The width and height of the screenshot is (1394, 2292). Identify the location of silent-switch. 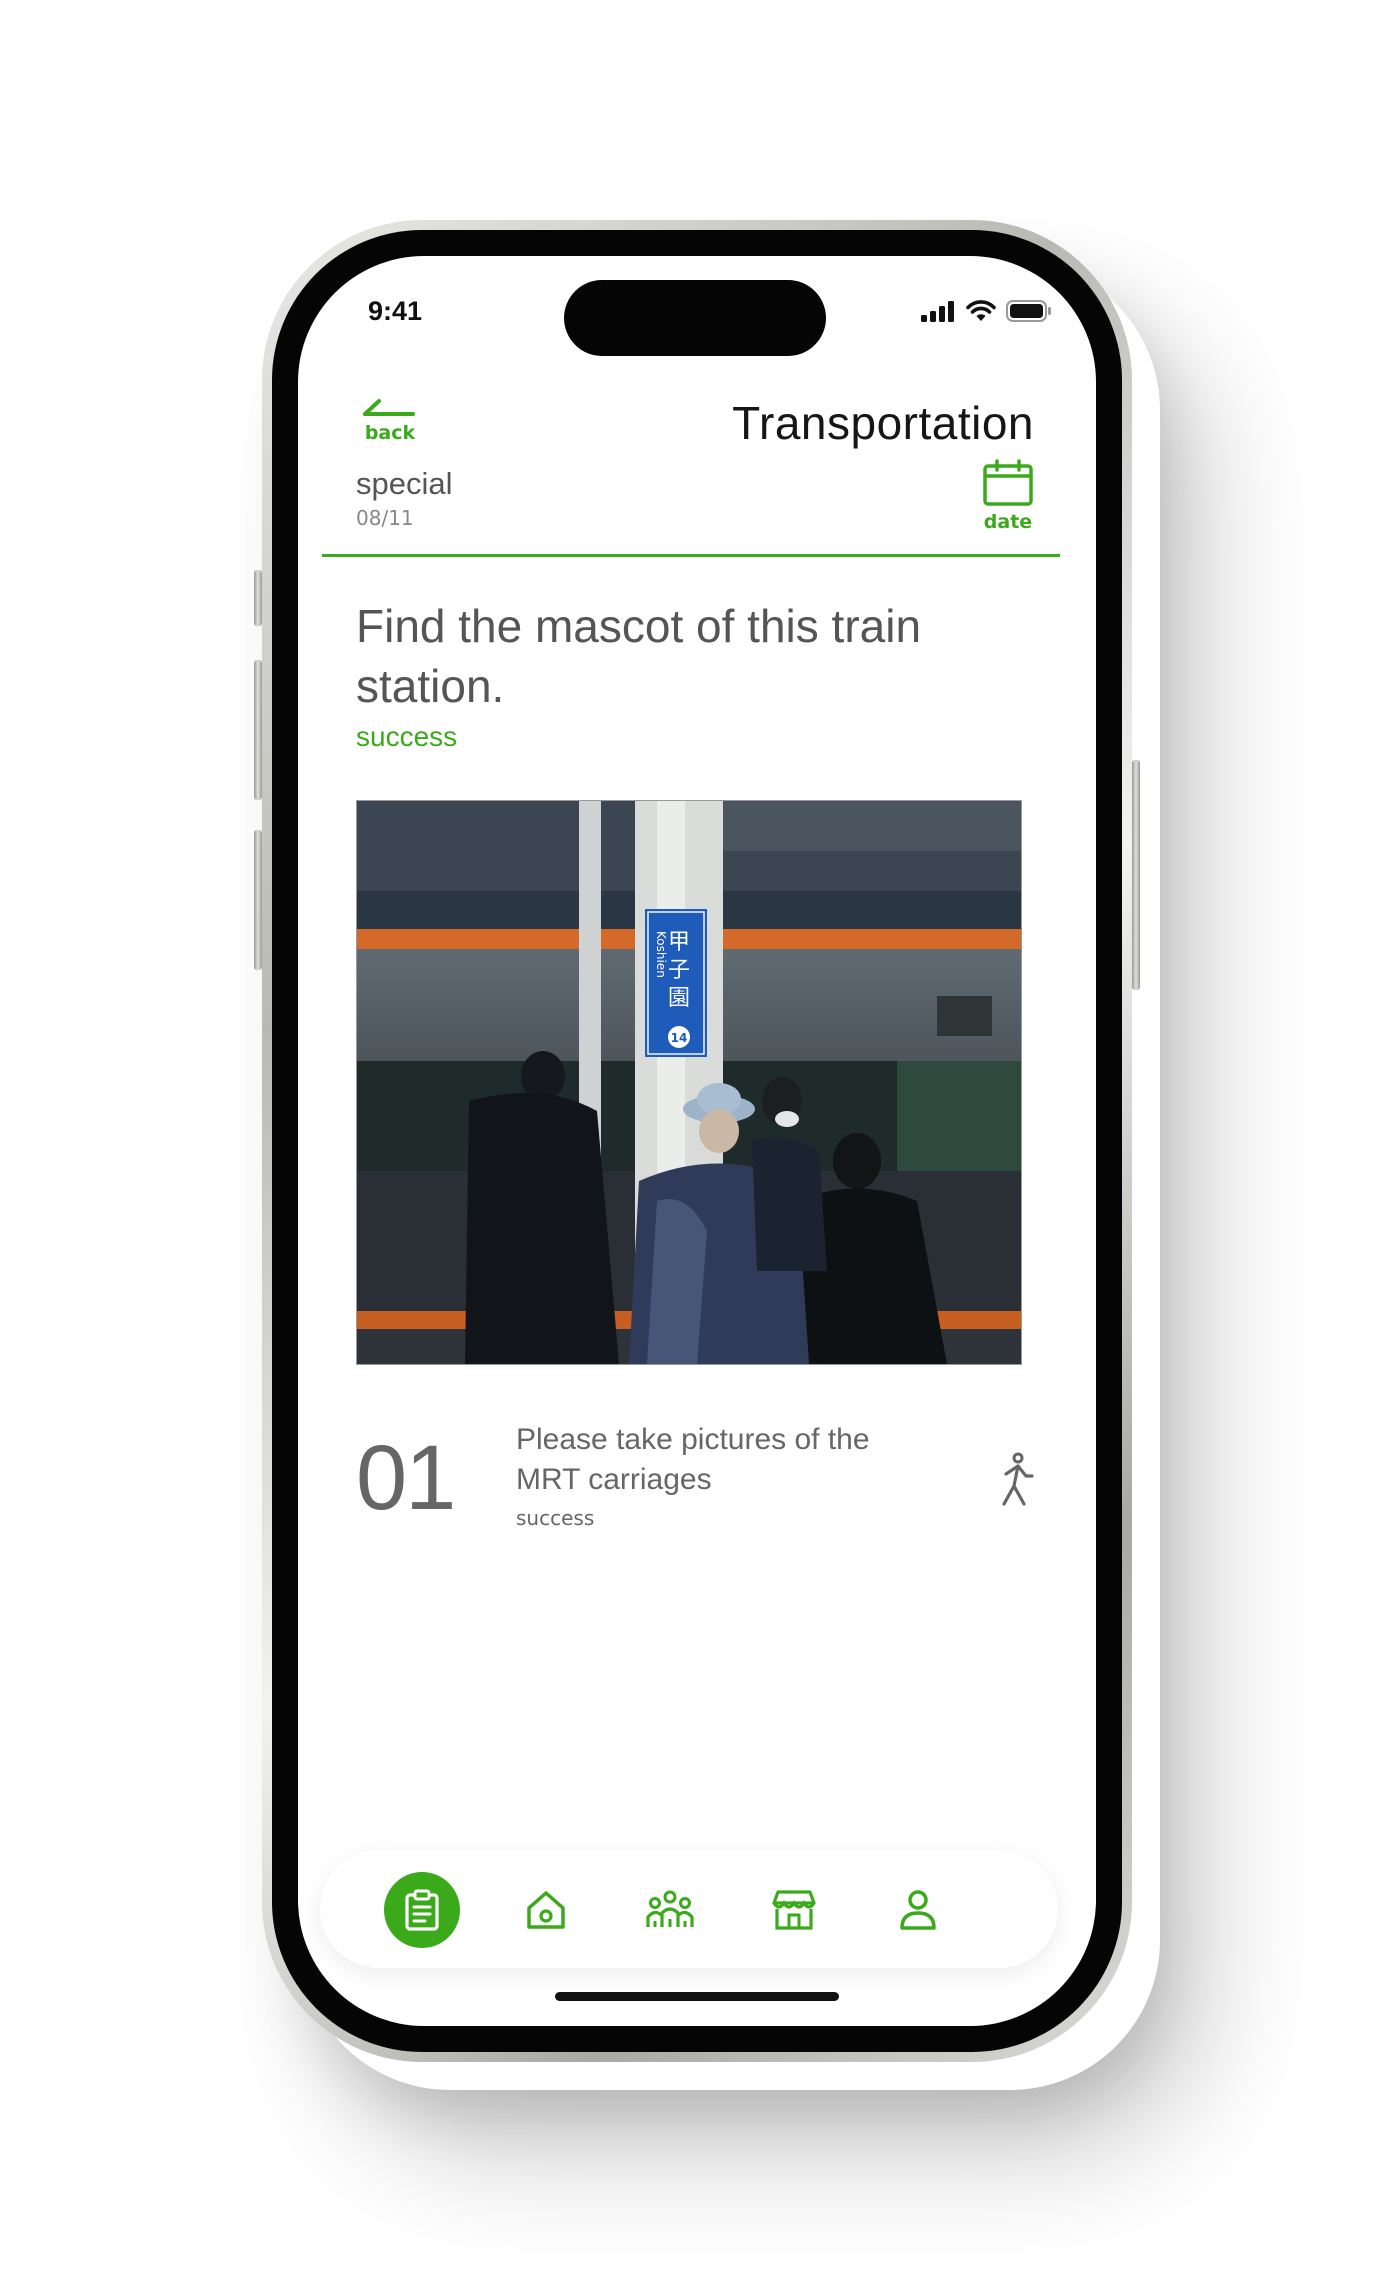
(258, 598).